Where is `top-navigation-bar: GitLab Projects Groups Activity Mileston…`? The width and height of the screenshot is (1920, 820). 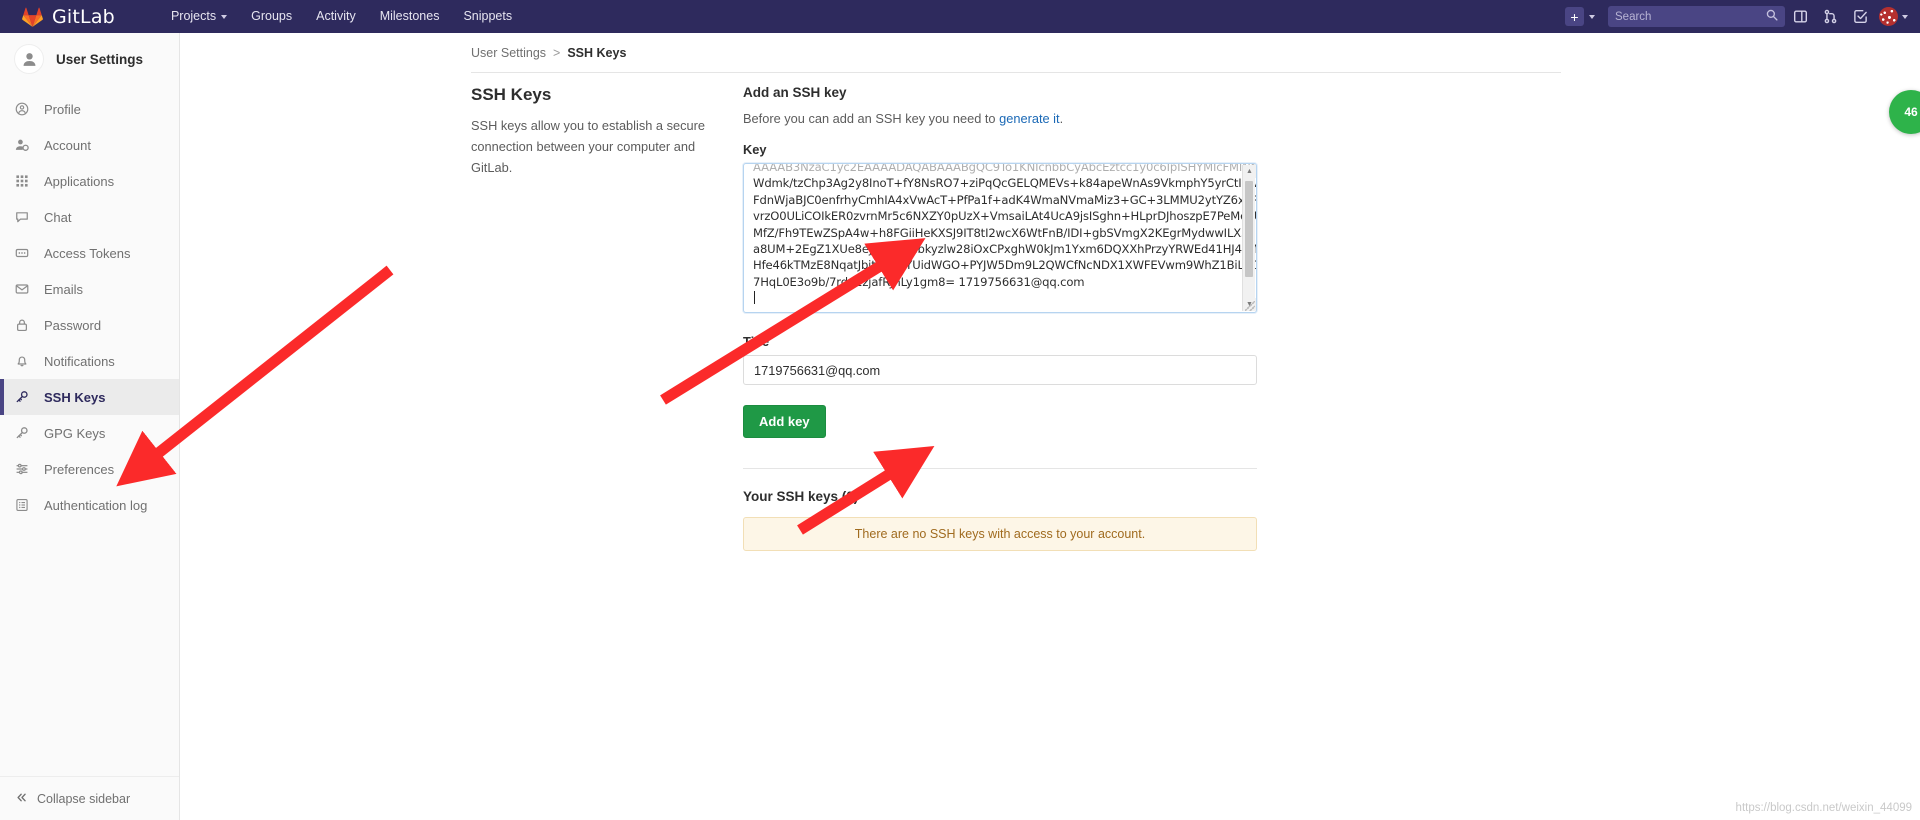
top-navigation-bar: GitLab Projects Groups Activity Mileston… is located at coordinates (960, 16).